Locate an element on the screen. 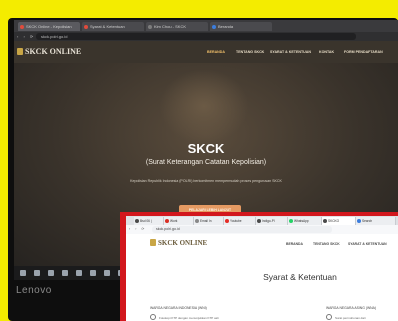 The image size is (398, 321). front-tab: WhatsApp is located at coordinates (305, 221).